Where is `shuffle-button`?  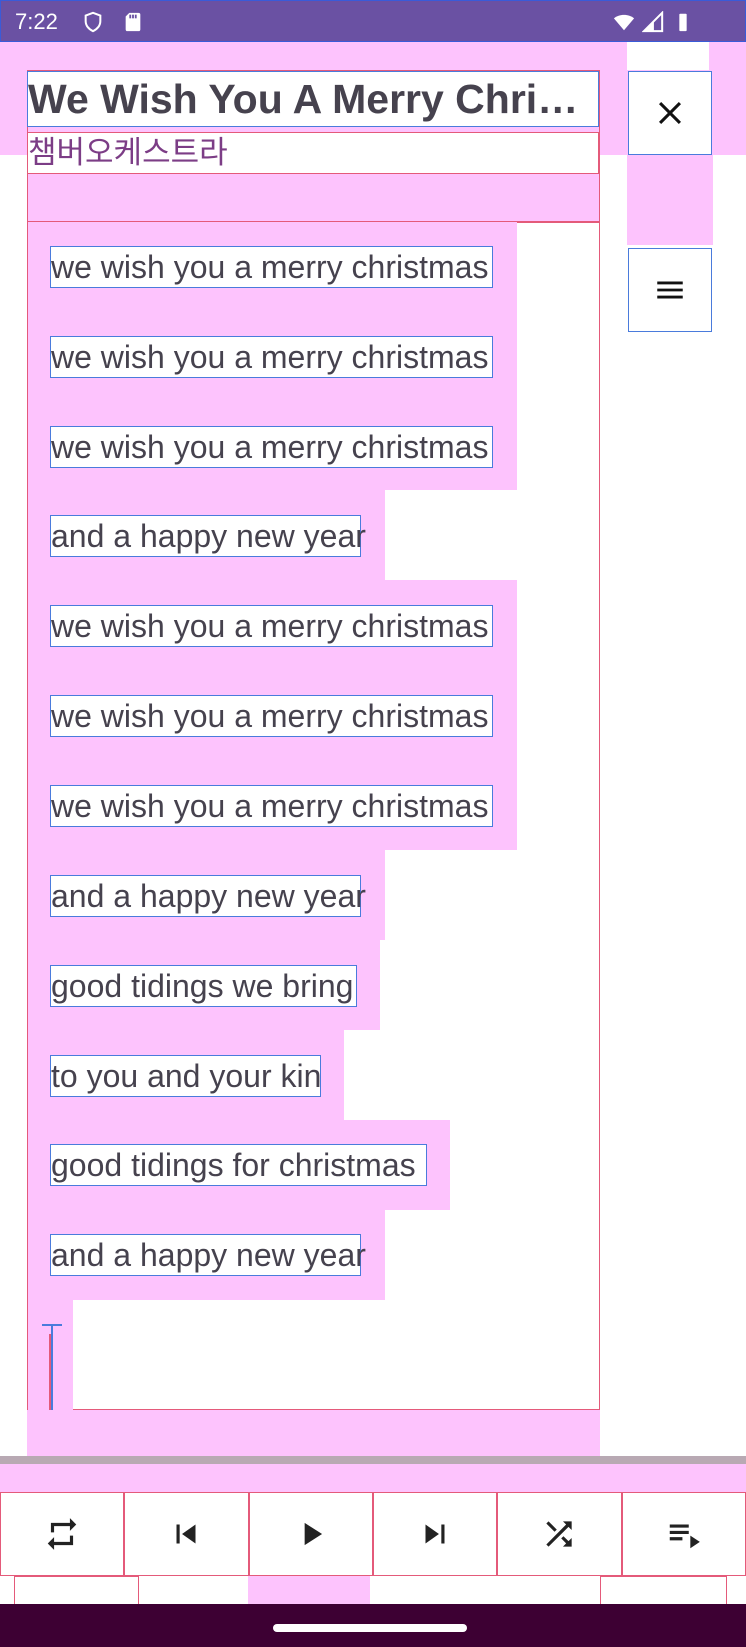 shuffle-button is located at coordinates (559, 1534).